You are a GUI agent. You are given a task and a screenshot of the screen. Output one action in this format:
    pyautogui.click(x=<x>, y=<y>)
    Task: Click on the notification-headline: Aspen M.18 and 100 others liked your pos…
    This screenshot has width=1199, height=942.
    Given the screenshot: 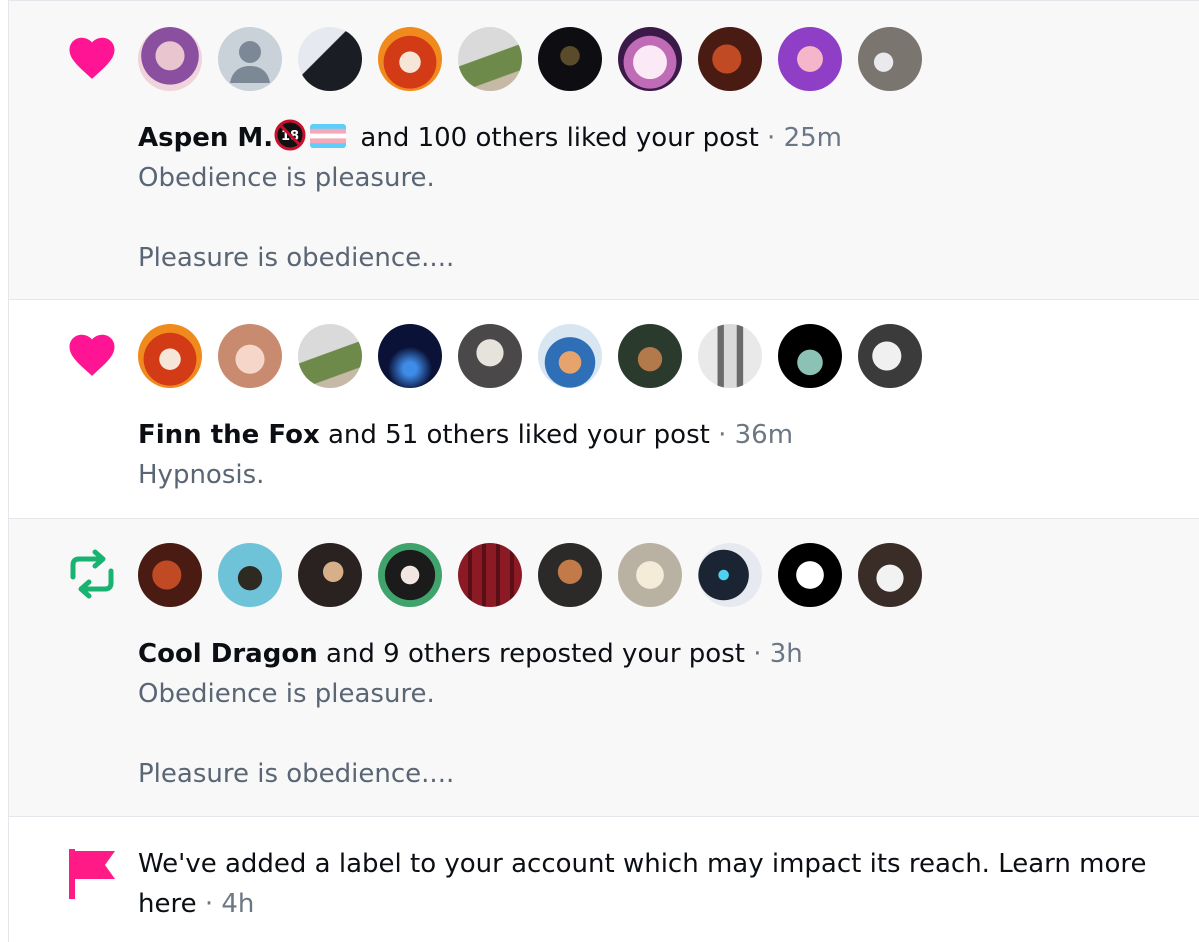 What is the action you would take?
    pyautogui.click(x=490, y=138)
    